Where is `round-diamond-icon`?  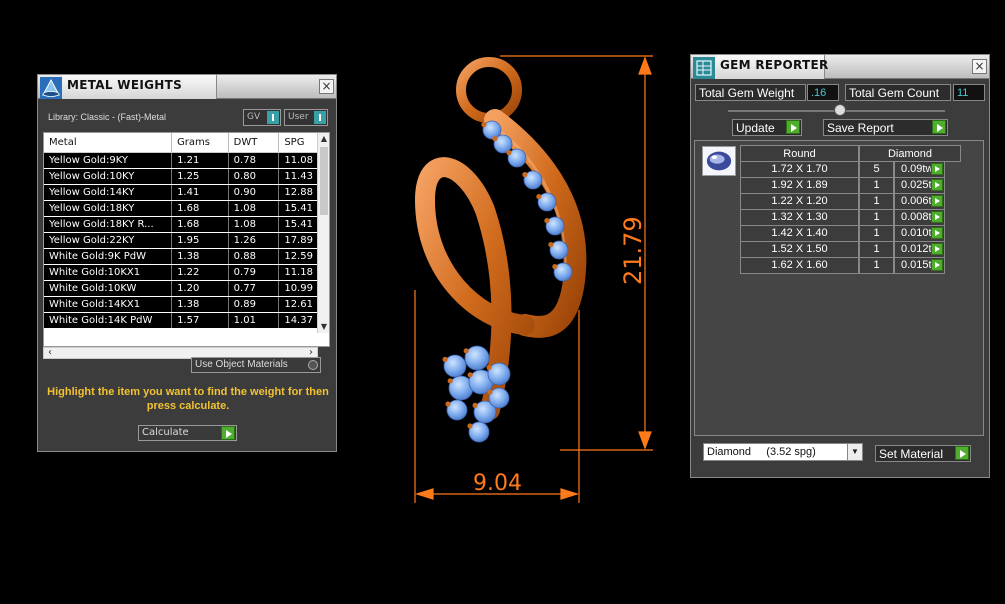
round-diamond-icon is located at coordinates (719, 161).